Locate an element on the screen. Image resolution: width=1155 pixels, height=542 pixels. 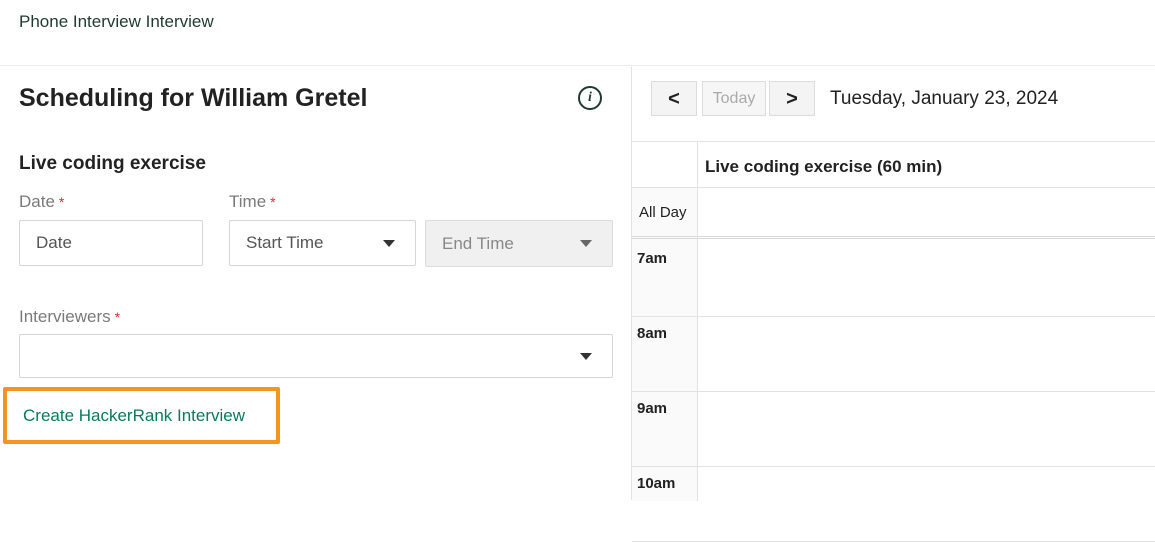
next-day-button: > is located at coordinates (792, 98).